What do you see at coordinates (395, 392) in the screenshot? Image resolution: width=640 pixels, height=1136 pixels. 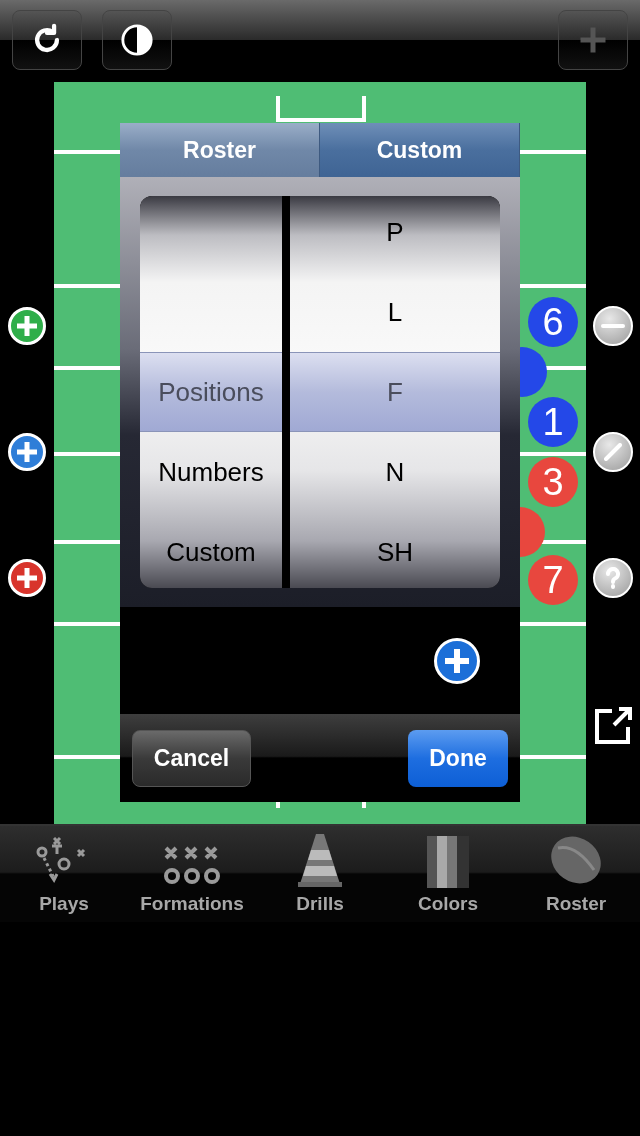 I see `picker-option: F` at bounding box center [395, 392].